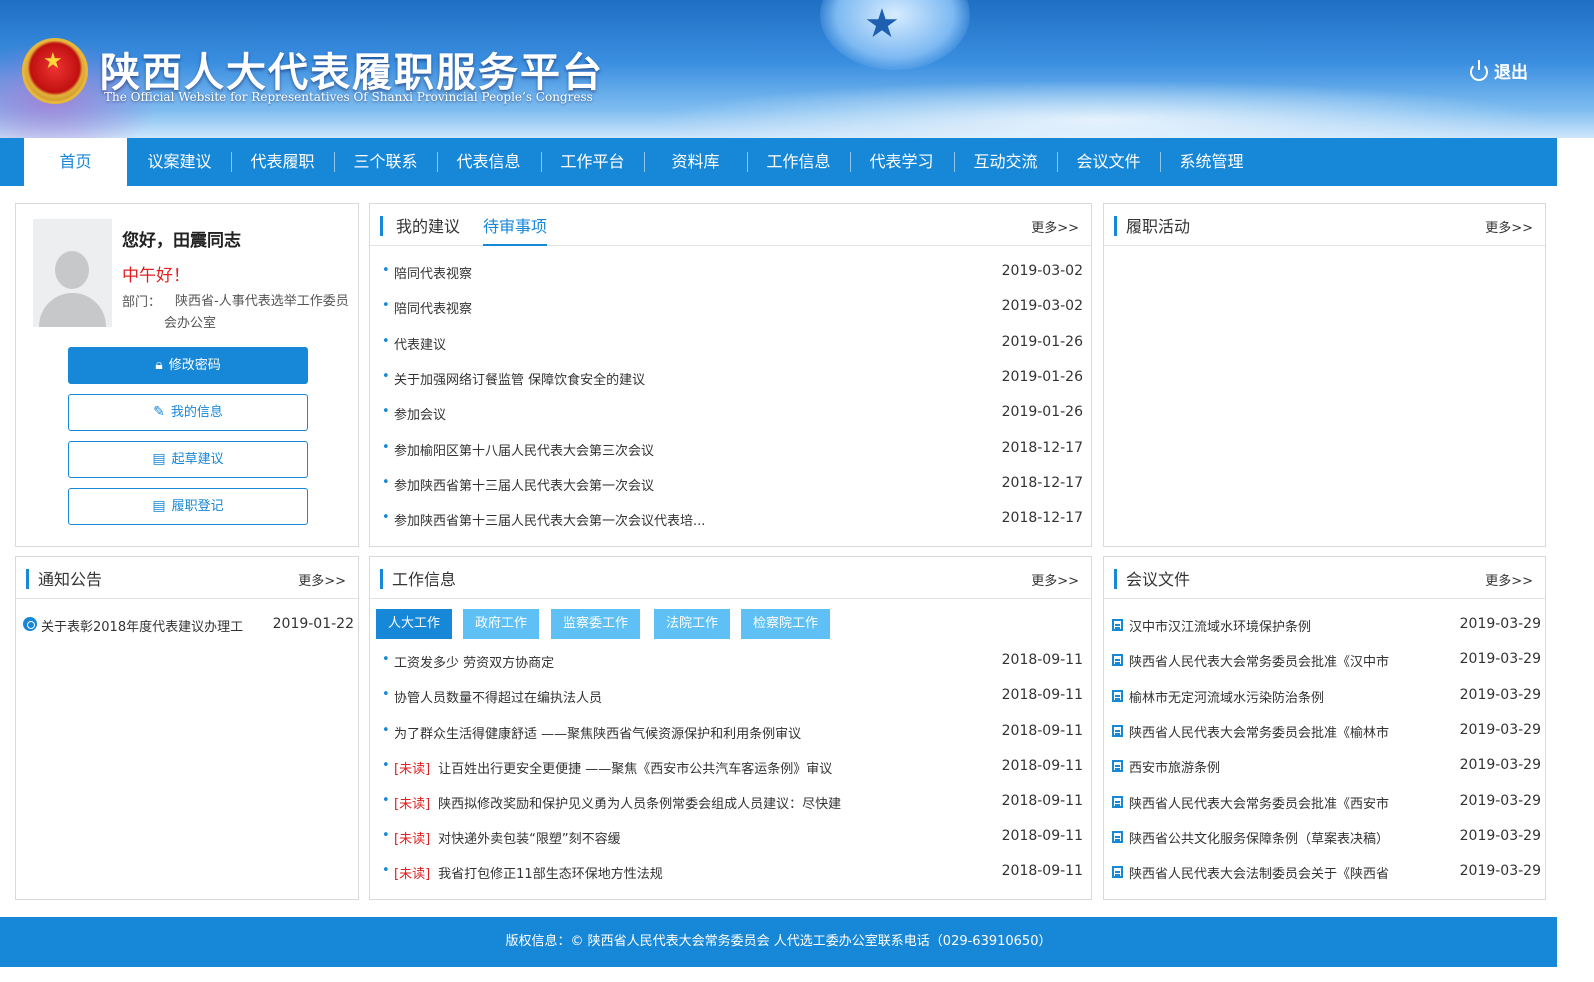  Describe the element at coordinates (732, 344) in the screenshot. I see `list-item: • 代表建议 2019-01-26` at that location.